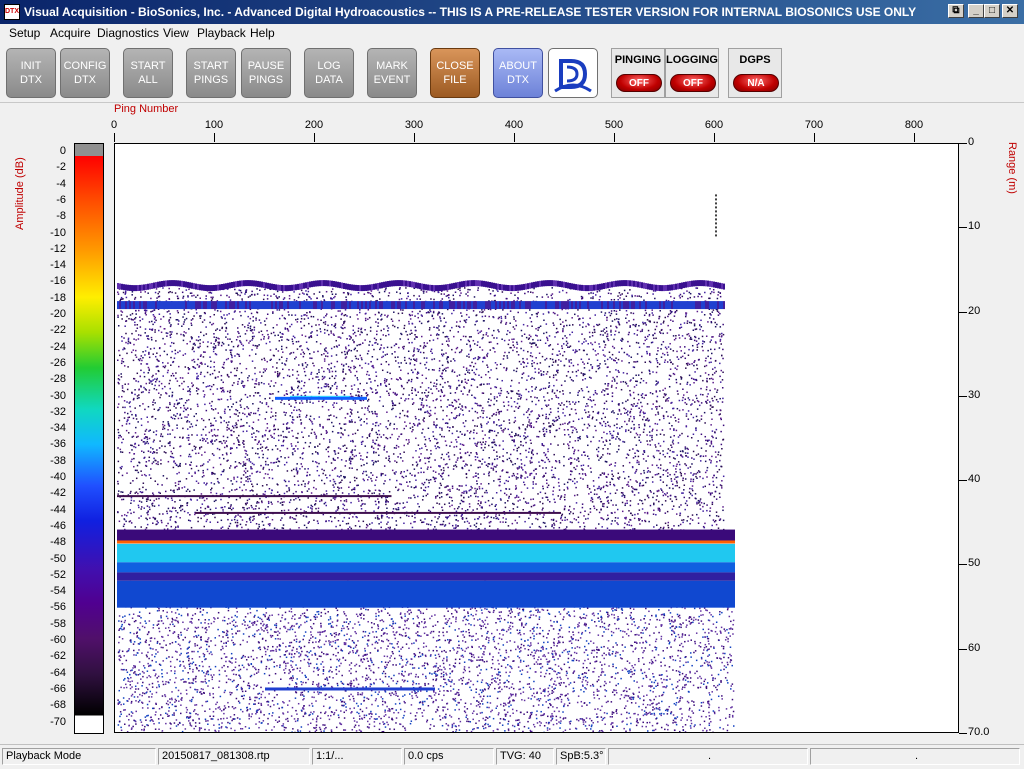 This screenshot has width=1024, height=769. I want to click on status-file: 20150817_081308.rtp, so click(234, 756).